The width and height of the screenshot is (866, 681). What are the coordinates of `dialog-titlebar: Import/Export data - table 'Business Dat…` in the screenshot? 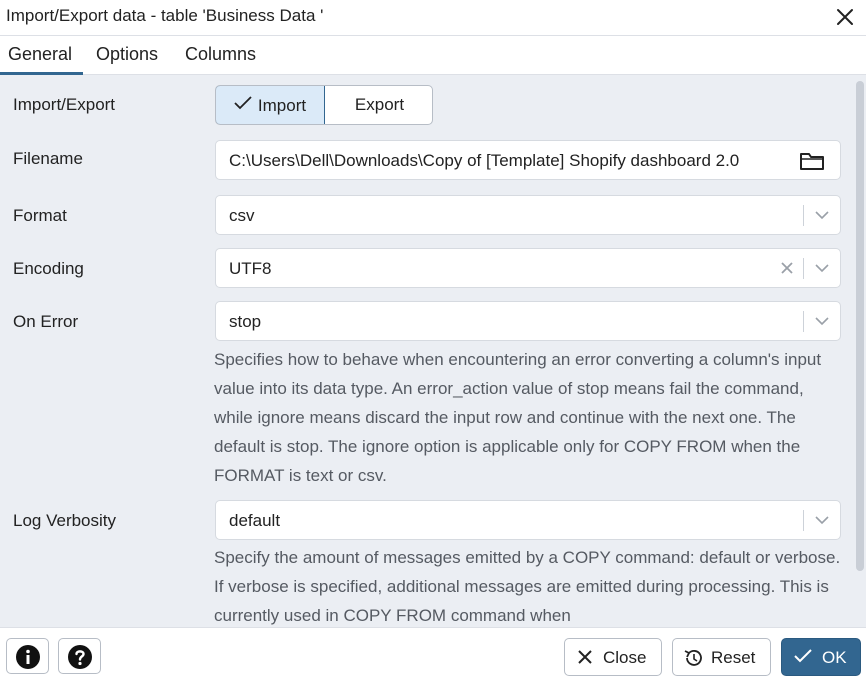 It's located at (433, 18).